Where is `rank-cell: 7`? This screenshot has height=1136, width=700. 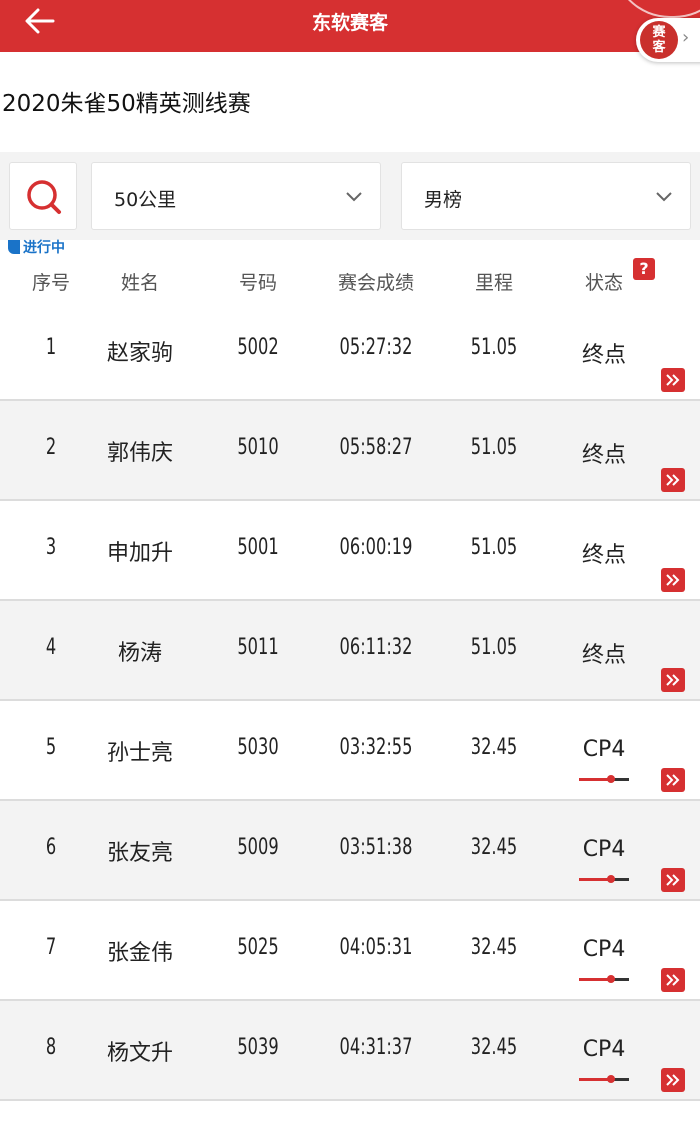 rank-cell: 7 is located at coordinates (51, 947).